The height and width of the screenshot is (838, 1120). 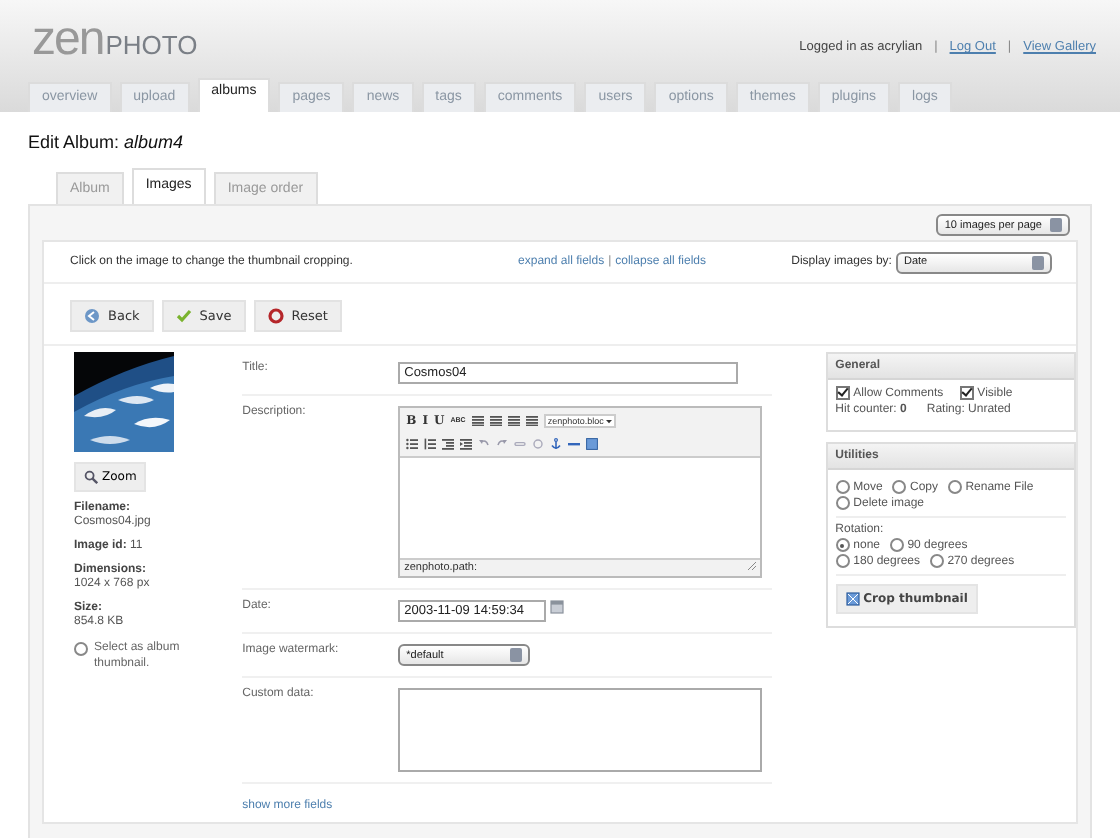 What do you see at coordinates (430, 444) in the screenshot?
I see `numbered-list-icon` at bounding box center [430, 444].